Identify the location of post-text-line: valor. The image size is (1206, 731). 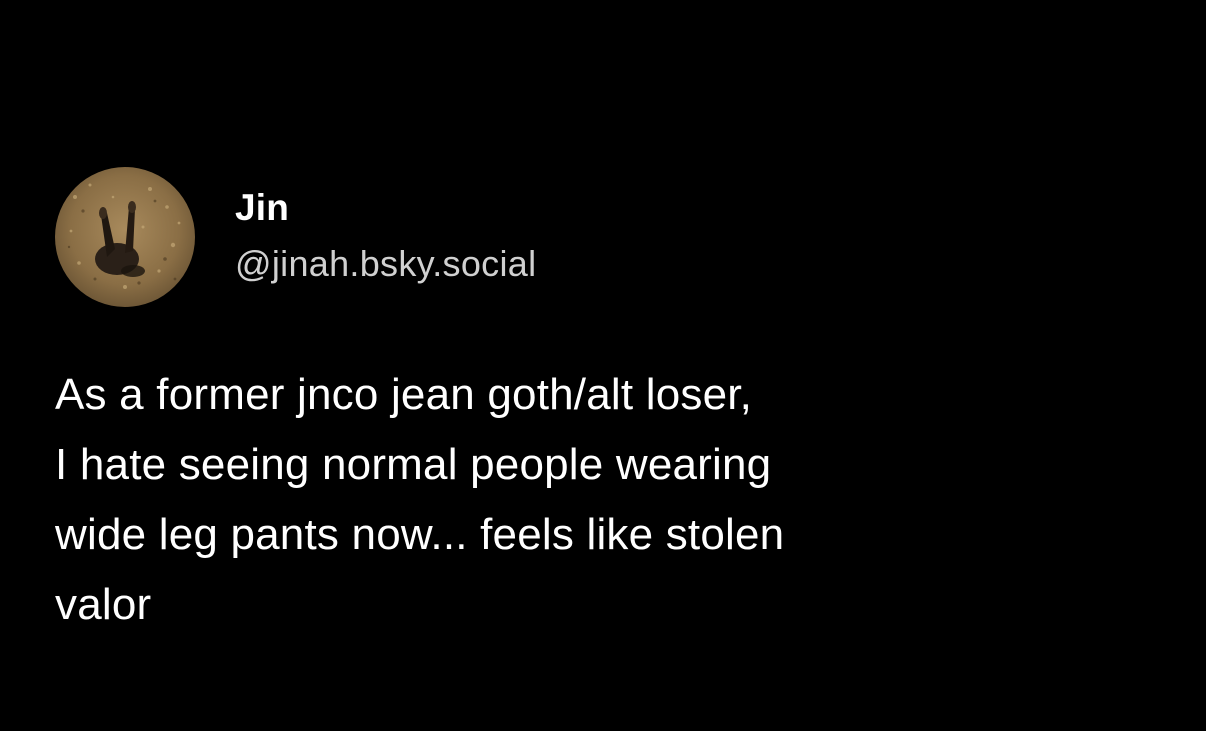
(103, 604).